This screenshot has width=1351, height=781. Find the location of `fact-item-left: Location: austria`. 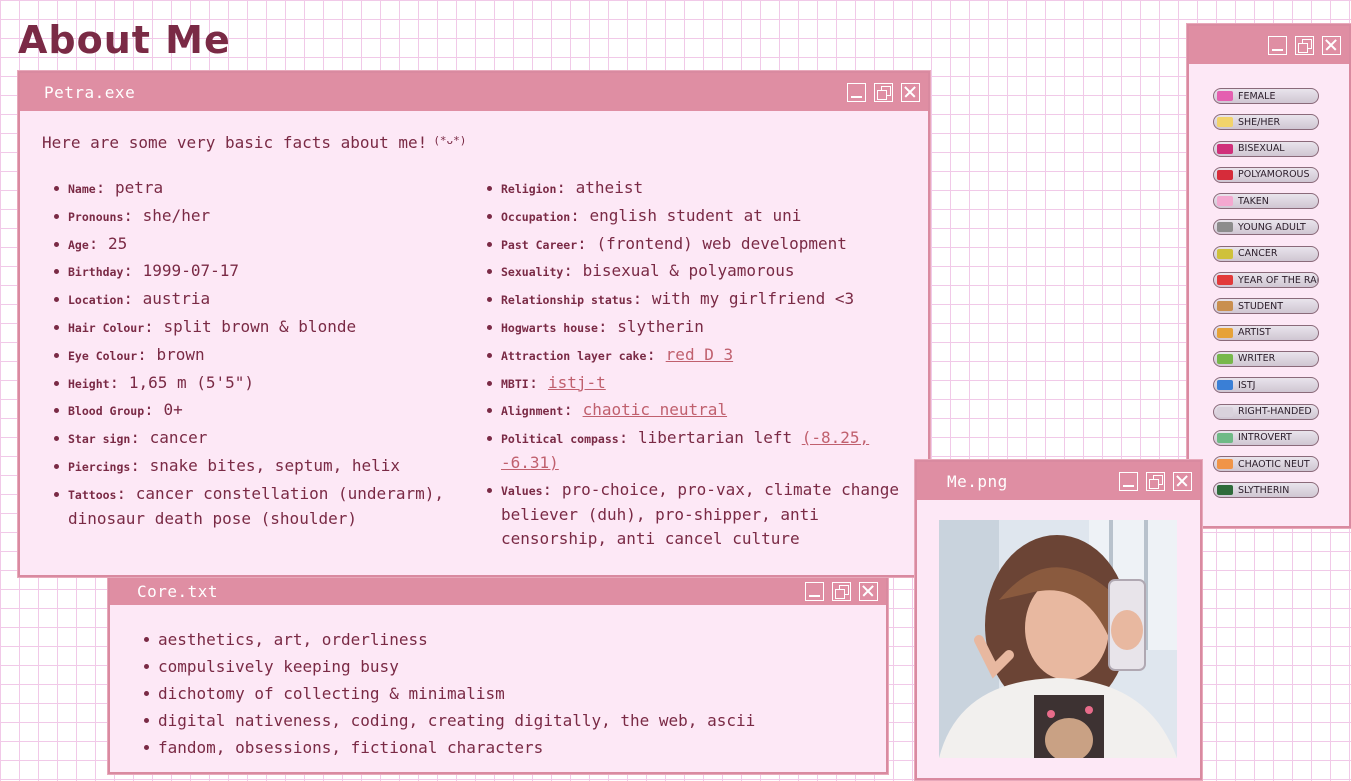

fact-item-left: Location: austria is located at coordinates (264, 299).